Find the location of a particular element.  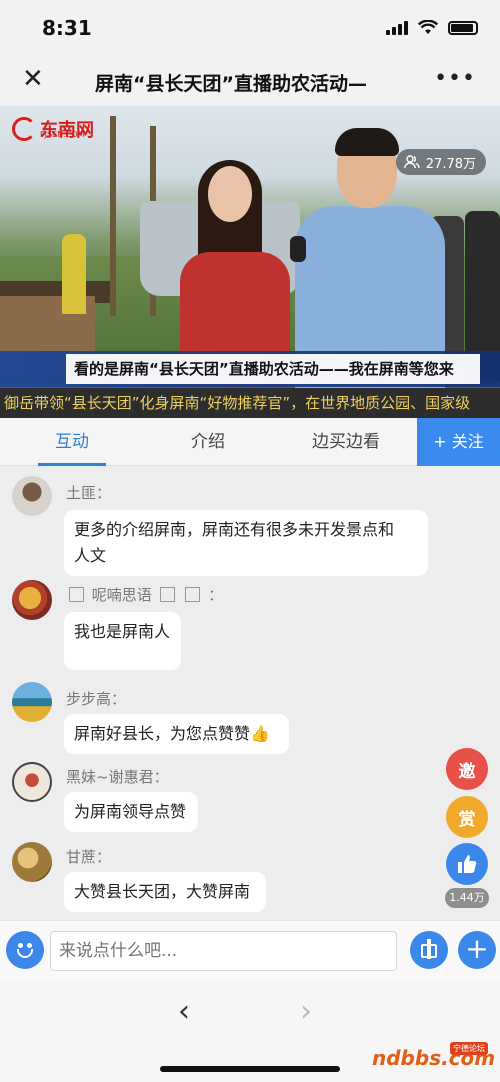

comment-bar: + is located at coordinates (250, 950).